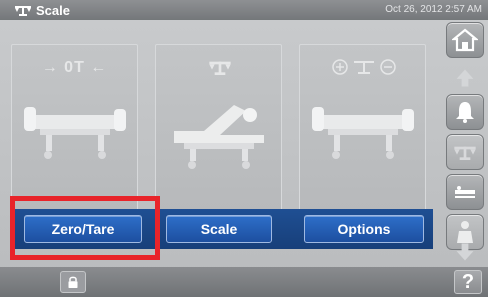  Describe the element at coordinates (364, 229) in the screenshot. I see `options-button: Options` at that location.